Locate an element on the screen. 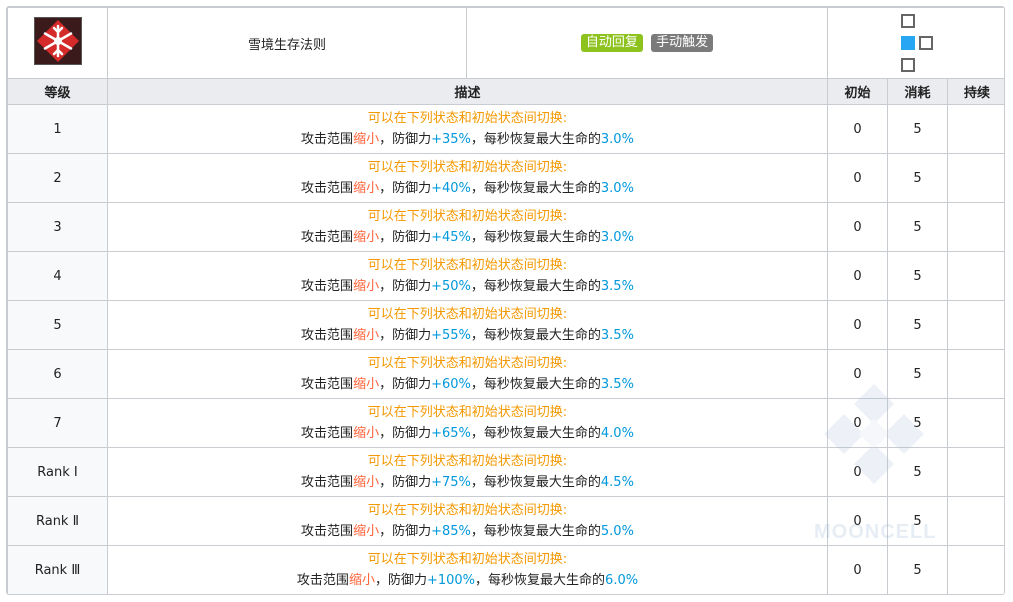 This screenshot has width=1013, height=602. desc-defense-value: +100% is located at coordinates (451, 580).